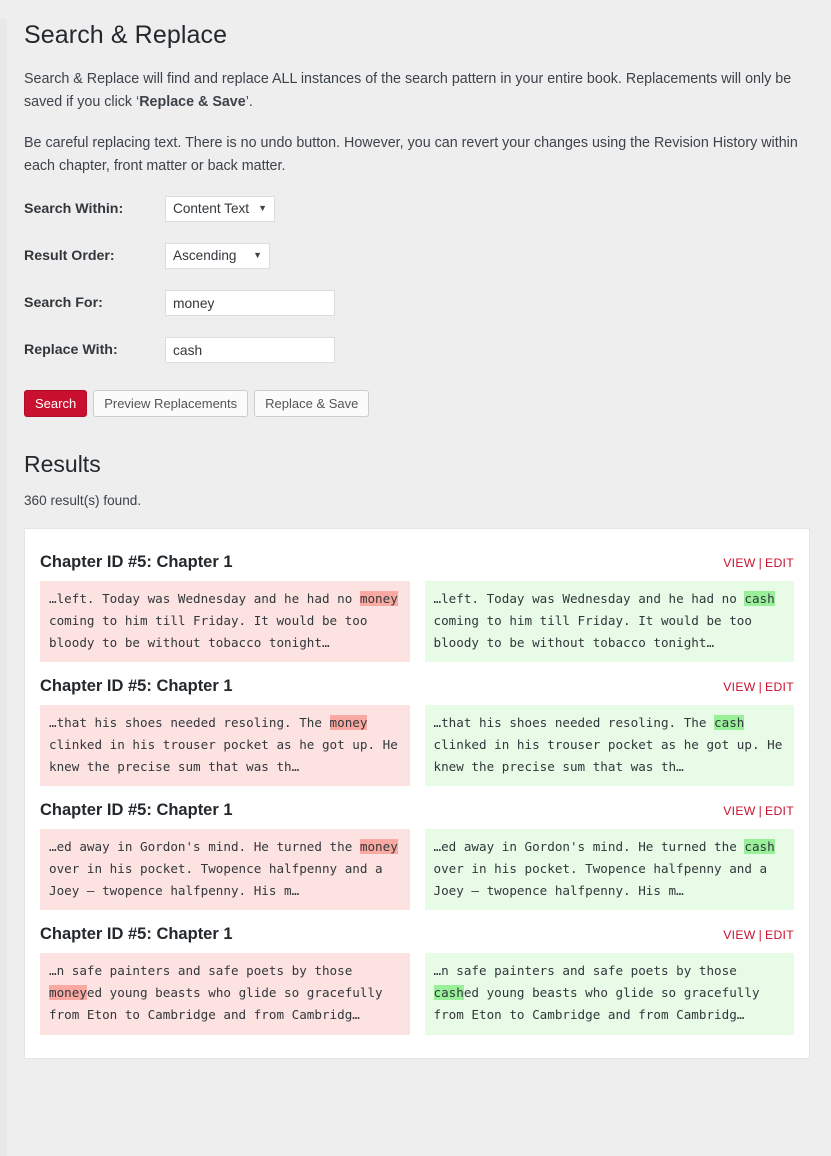 The height and width of the screenshot is (1156, 831). What do you see at coordinates (56, 404) in the screenshot?
I see `search-button: Search` at bounding box center [56, 404].